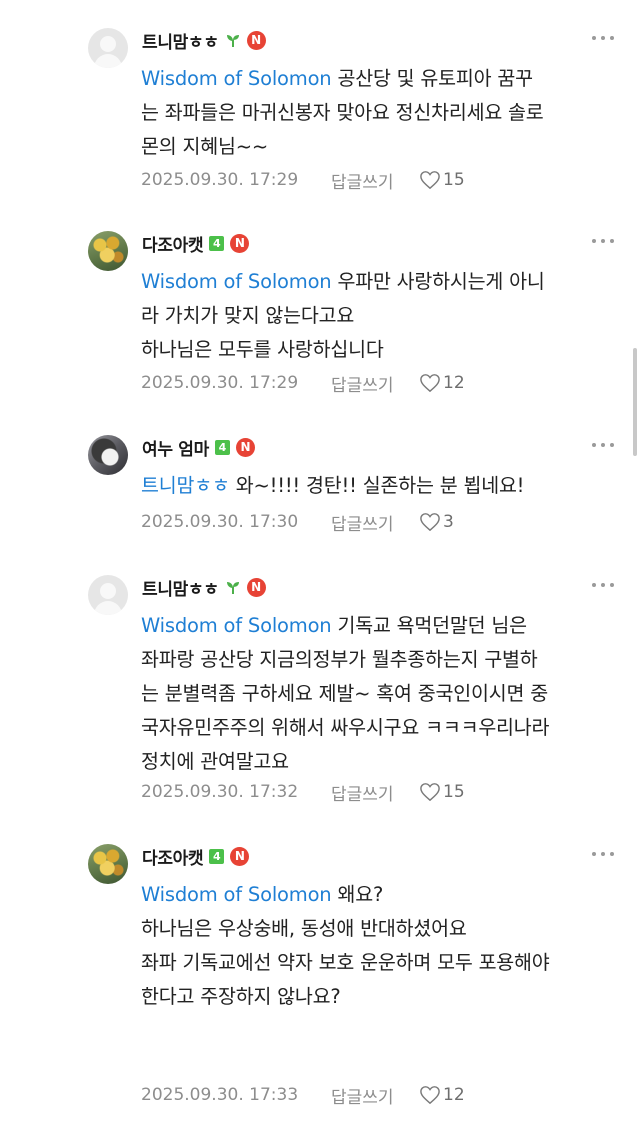 Image resolution: width=640 pixels, height=1123 pixels. What do you see at coordinates (303, 792) in the screenshot?
I see `comment-meta: 2025.09.30. 17:32 답글쓰기 15` at bounding box center [303, 792].